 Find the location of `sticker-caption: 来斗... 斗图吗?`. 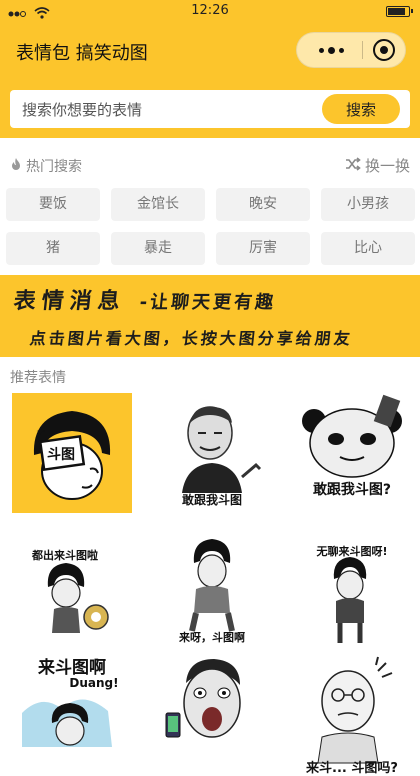

sticker-caption: 来斗... 斗图吗? is located at coordinates (352, 768).